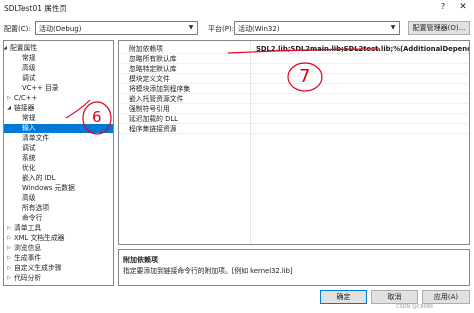 Image resolution: width=474 pixels, height=313 pixels. I want to click on description-panel: 附加依赖项 指定要添加到链接命令行的附加项。[例如 kernel32.lib], so click(294, 267).